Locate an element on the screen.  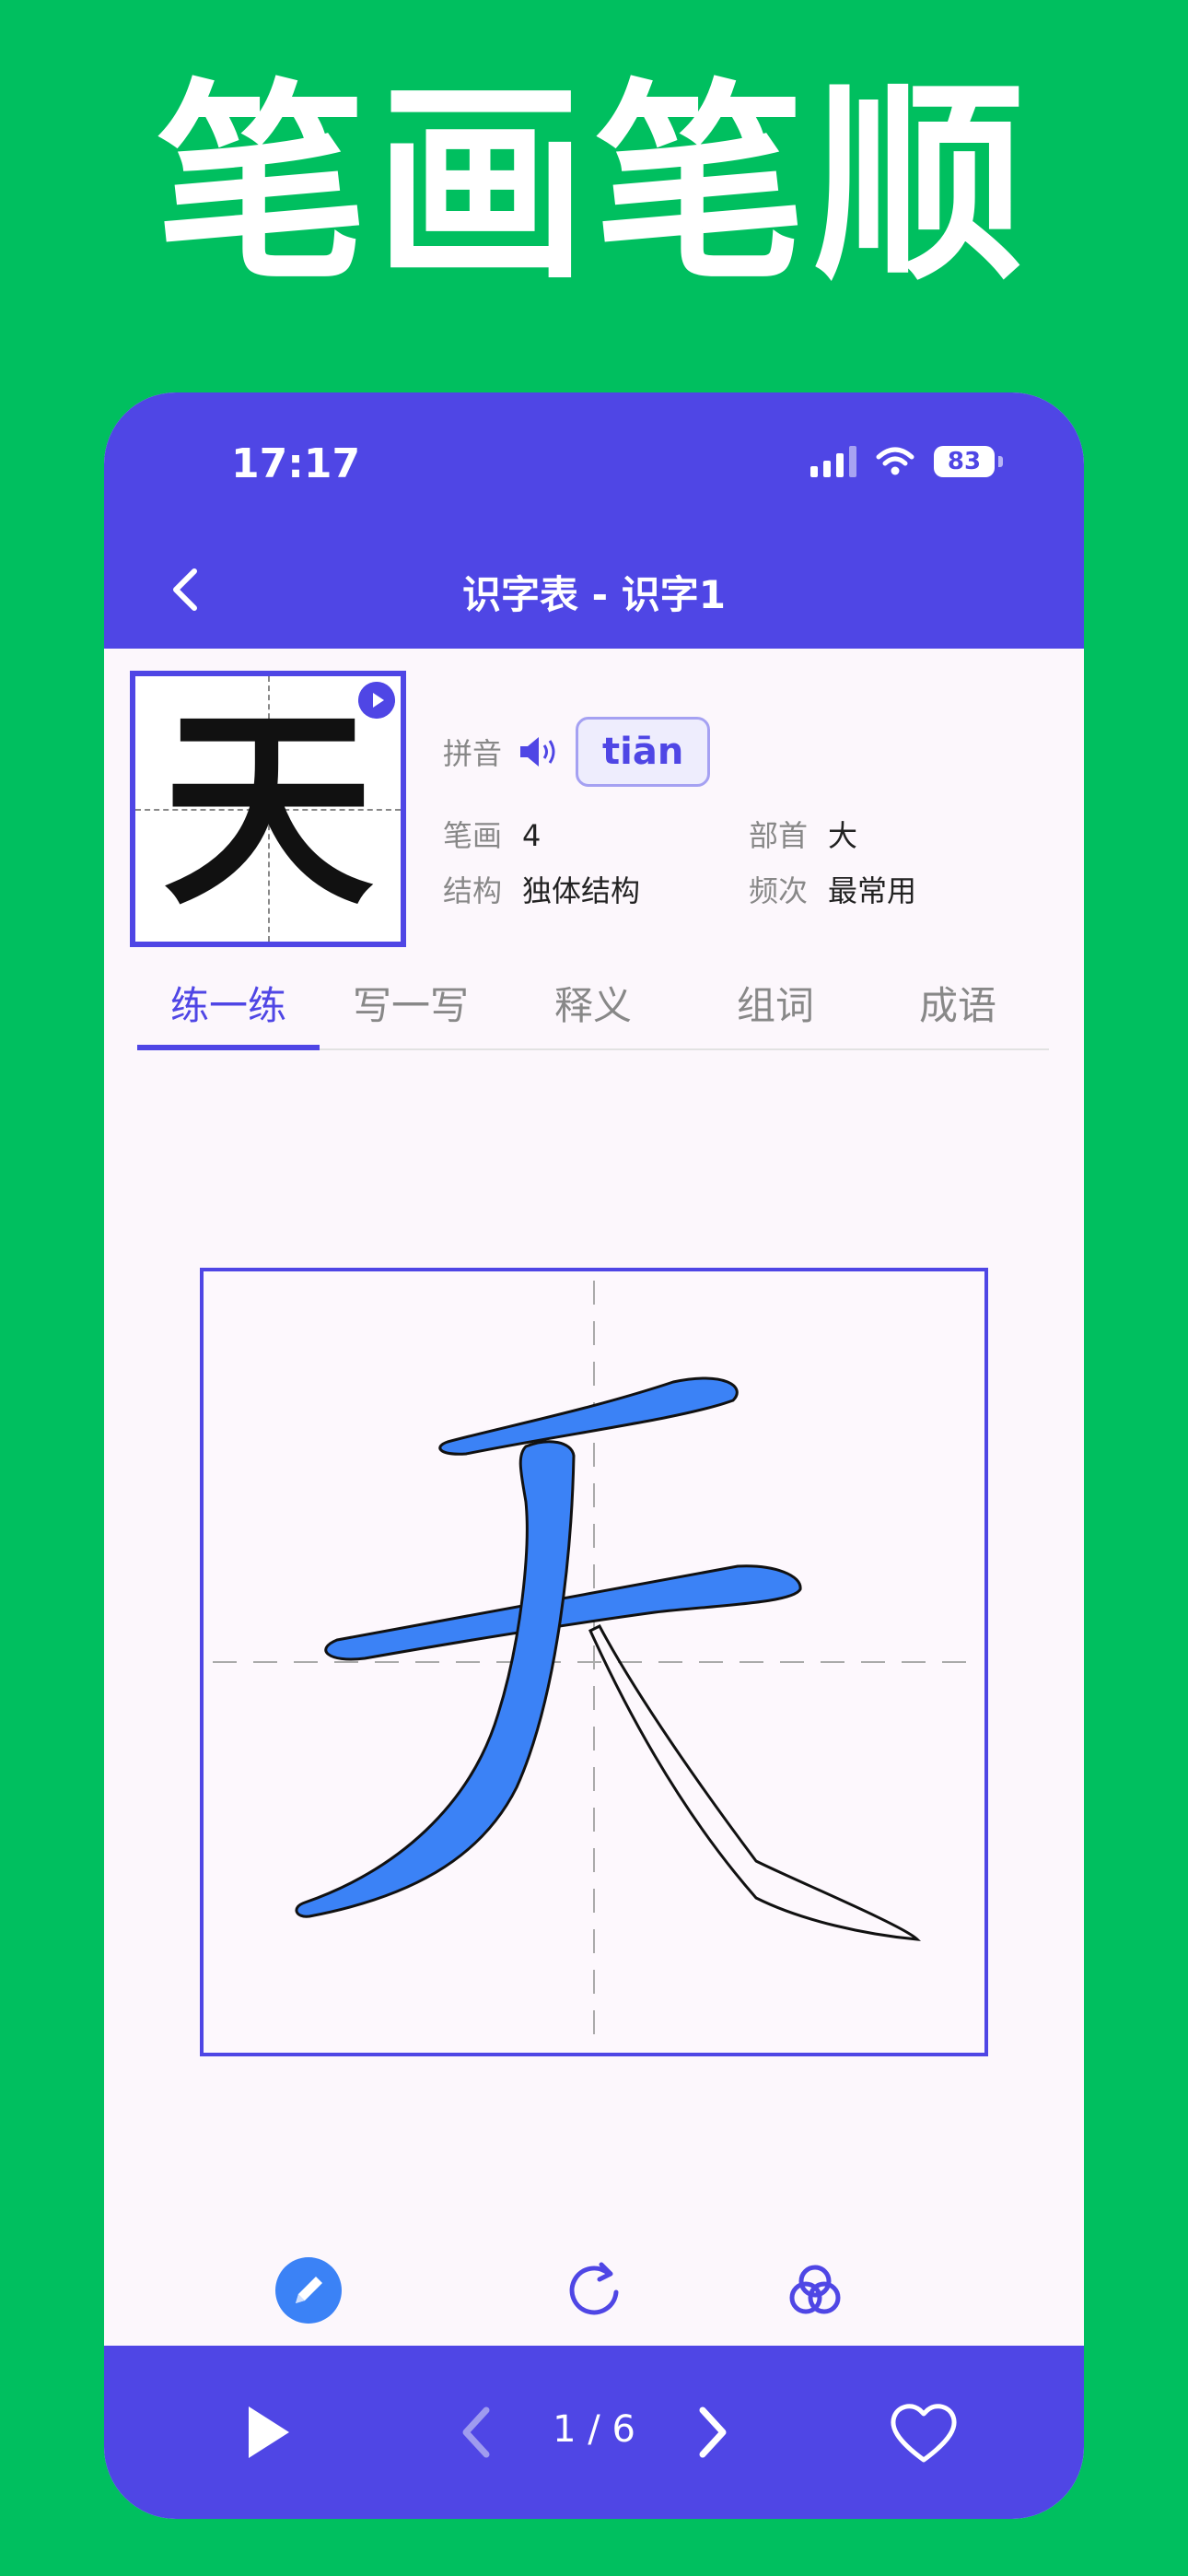
character-card: 天 is located at coordinates (268, 809).